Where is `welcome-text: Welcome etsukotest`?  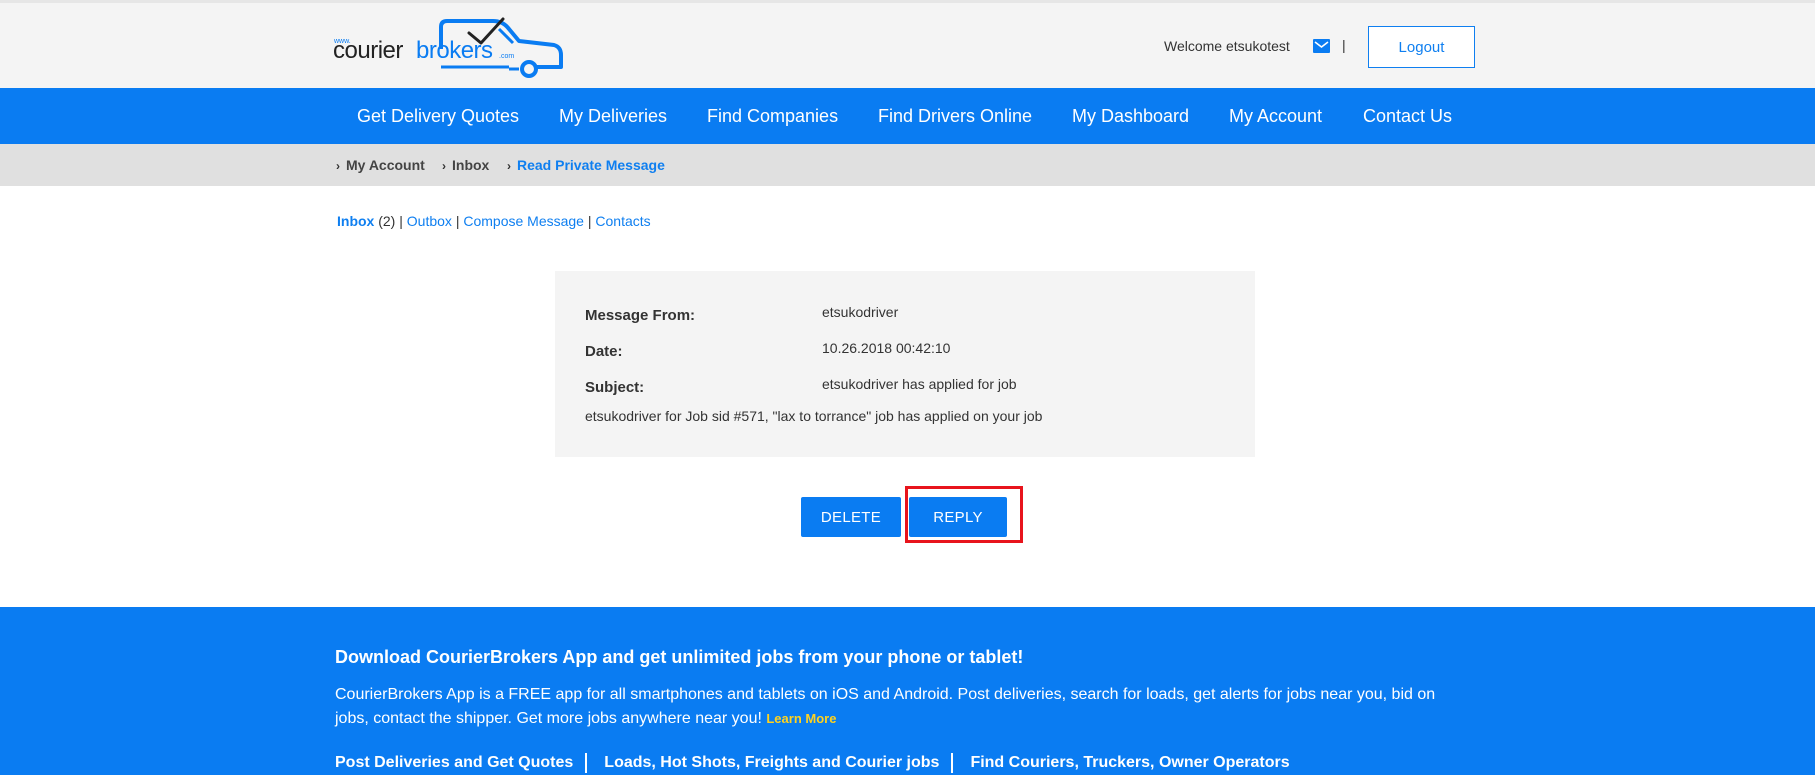 welcome-text: Welcome etsukotest is located at coordinates (1227, 46).